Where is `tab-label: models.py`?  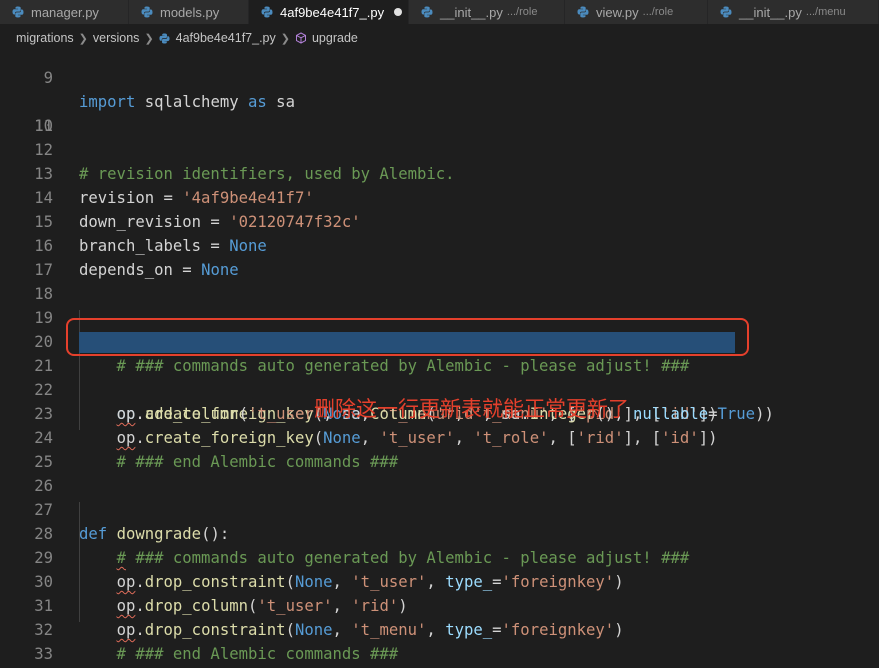
tab-label: models.py is located at coordinates (190, 12).